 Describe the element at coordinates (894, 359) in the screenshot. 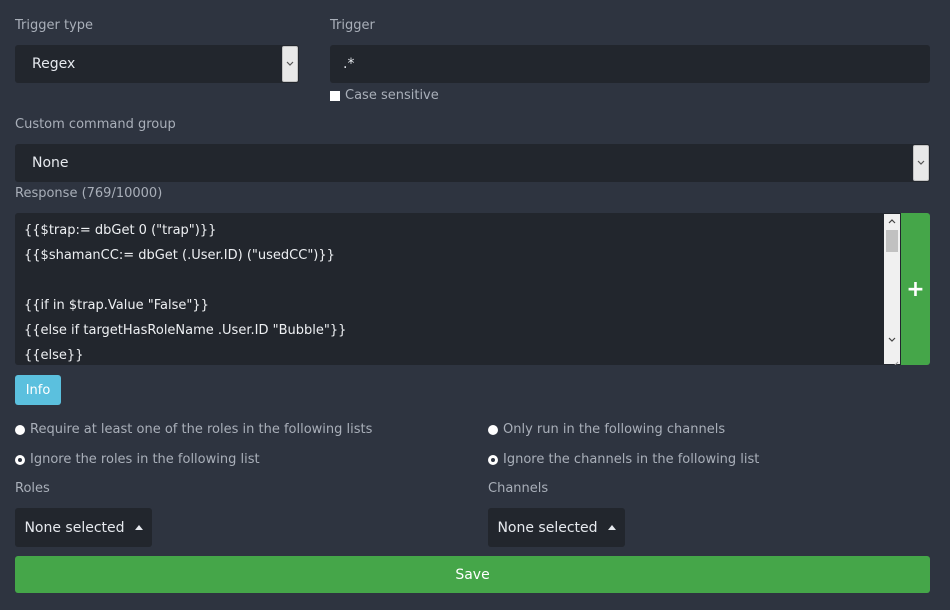

I see `resize-grip-icon` at that location.